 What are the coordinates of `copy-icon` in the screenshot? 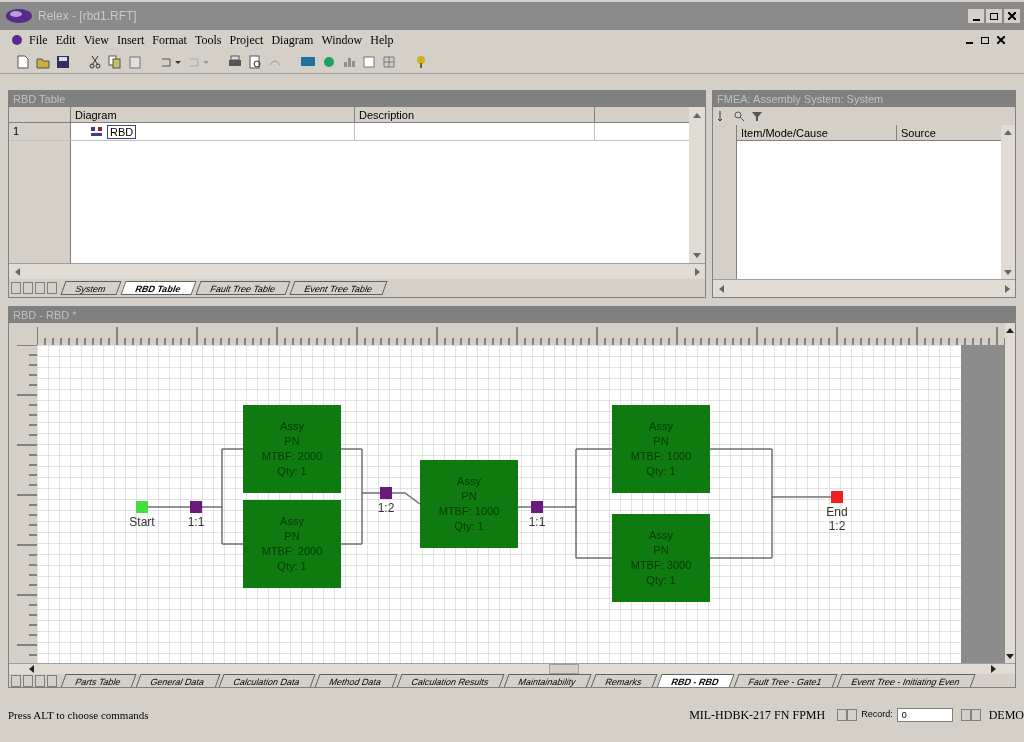 It's located at (115, 61).